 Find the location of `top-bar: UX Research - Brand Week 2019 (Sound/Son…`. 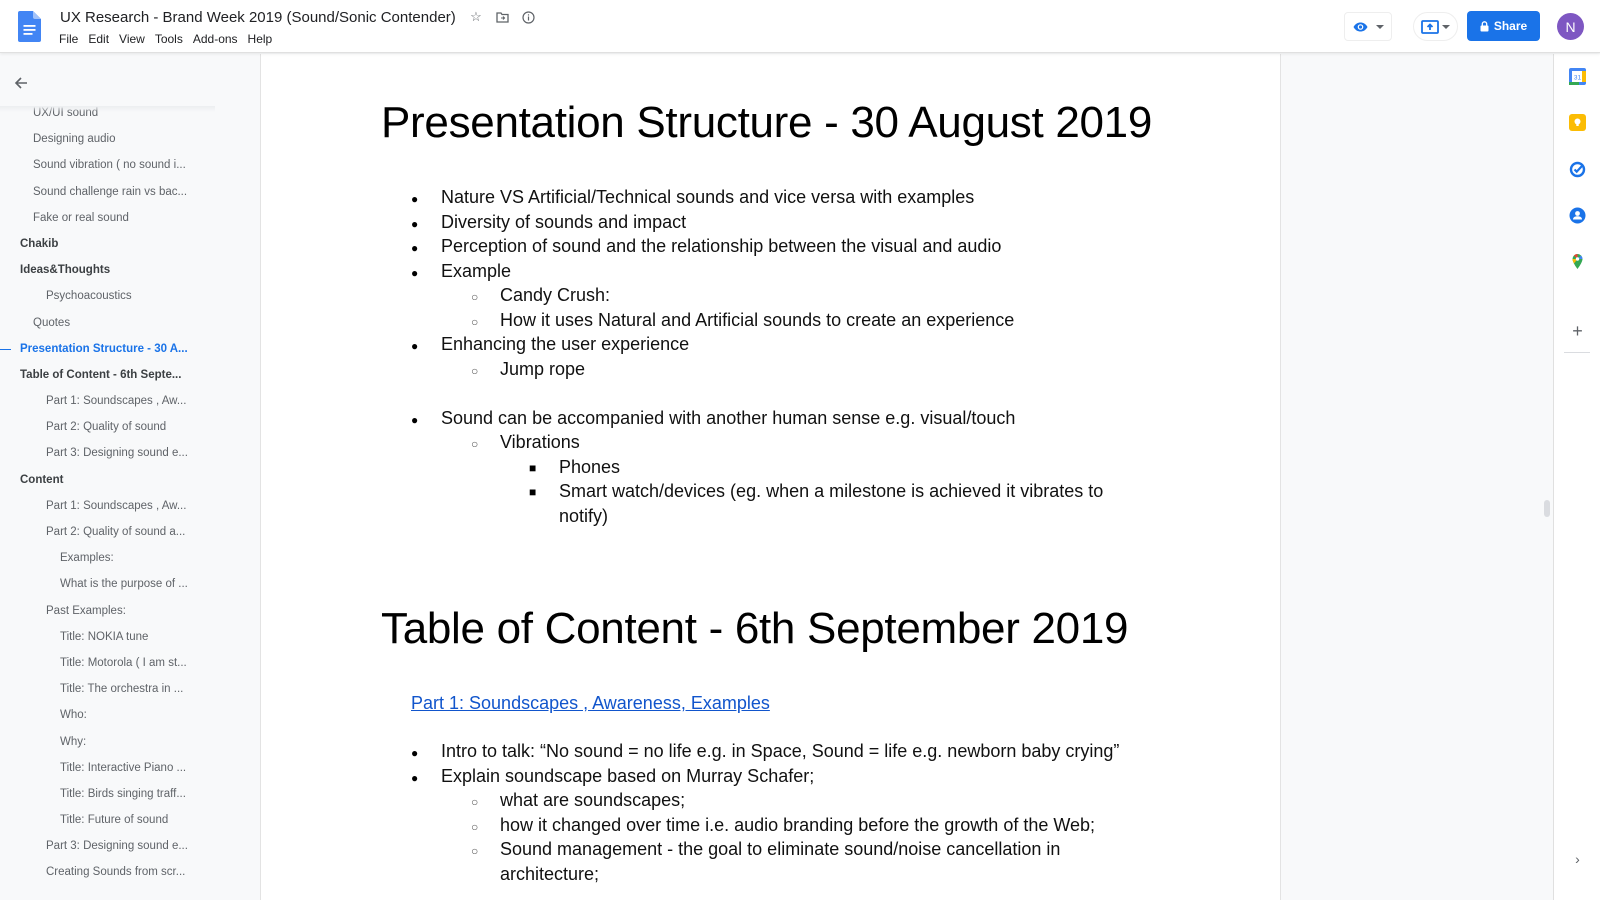

top-bar: UX Research - Brand Week 2019 (Sound/Son… is located at coordinates (800, 26).